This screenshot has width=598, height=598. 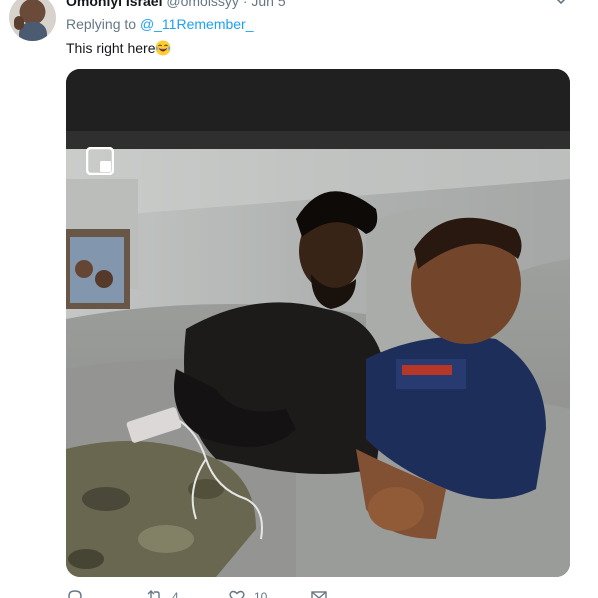 I want to click on picture-in-picture-icon, so click(x=100, y=161).